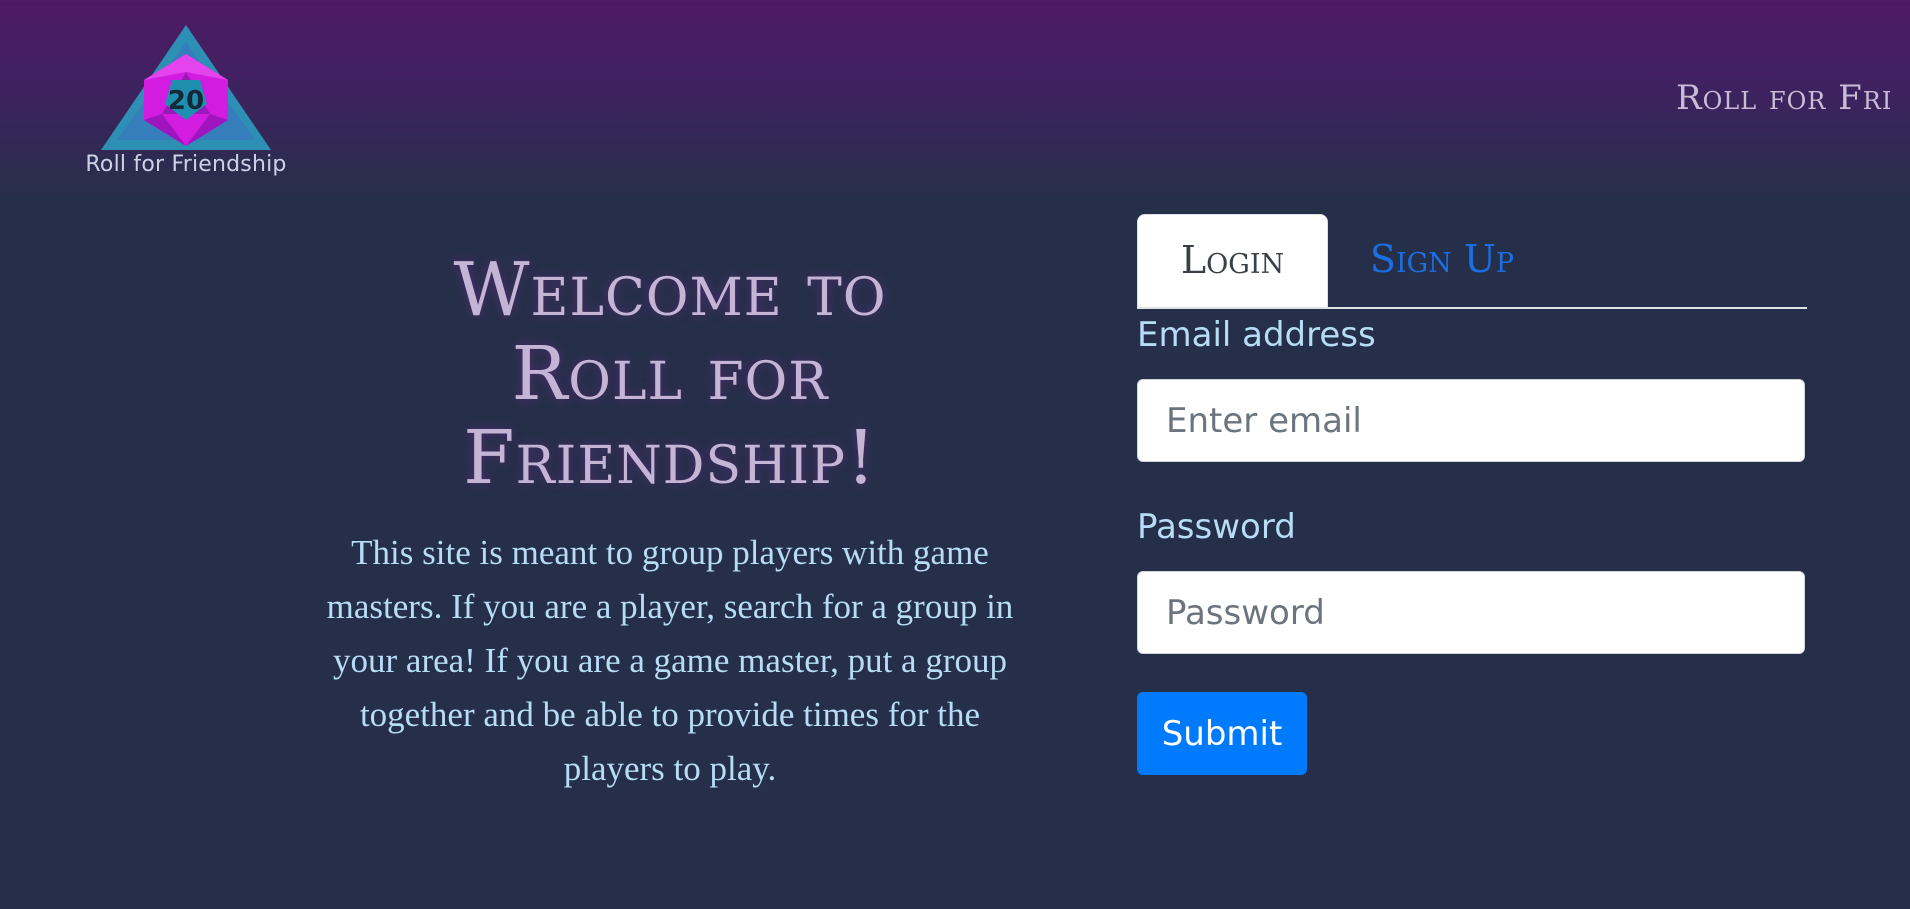 This screenshot has height=909, width=1910. Describe the element at coordinates (1256, 335) in the screenshot. I see `email-label: Email address` at that location.